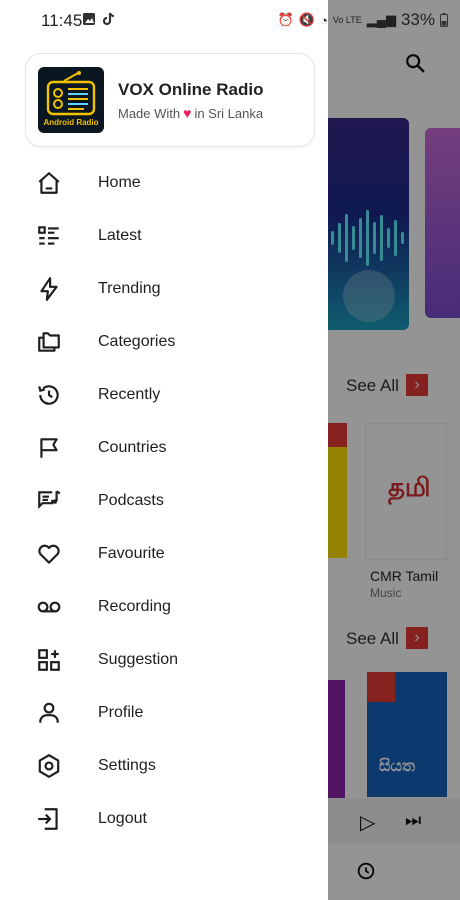  What do you see at coordinates (191, 89) in the screenshot?
I see `app-name: VOX Online Radio` at bounding box center [191, 89].